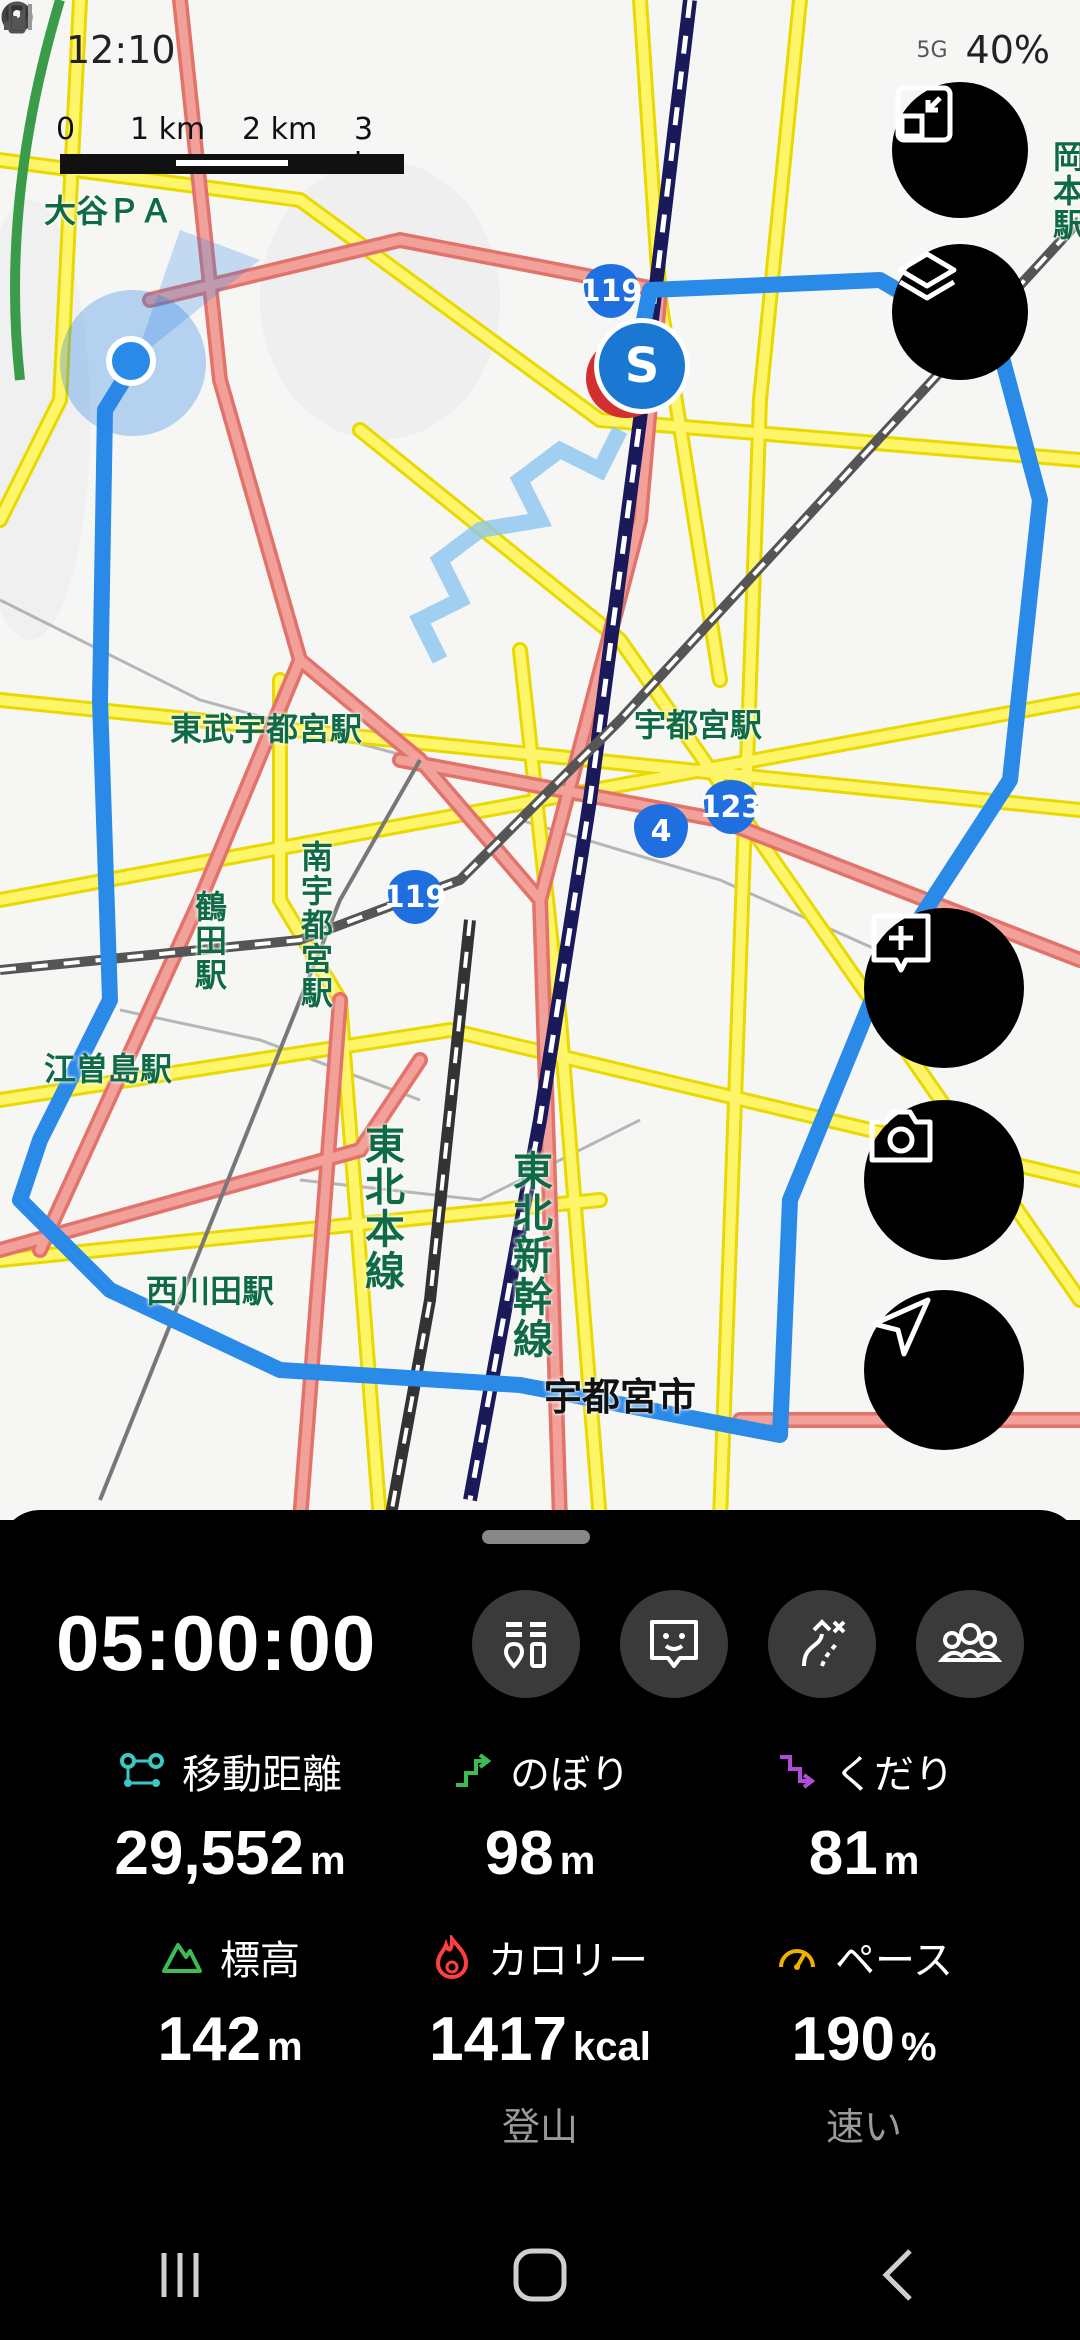 Image resolution: width=1080 pixels, height=2340 pixels. I want to click on stat-descent: くだり 81 m, so click(864, 1815).